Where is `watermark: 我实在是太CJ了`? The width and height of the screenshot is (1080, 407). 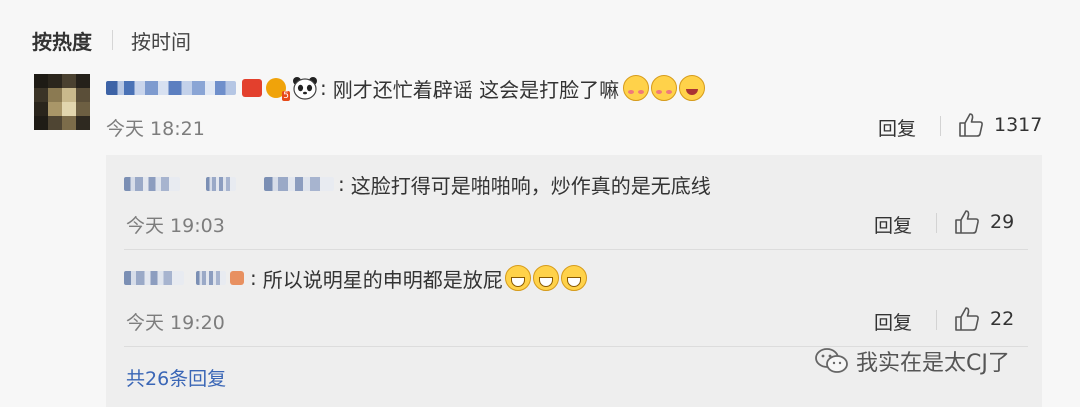 watermark: 我实在是太CJ了 is located at coordinates (912, 361).